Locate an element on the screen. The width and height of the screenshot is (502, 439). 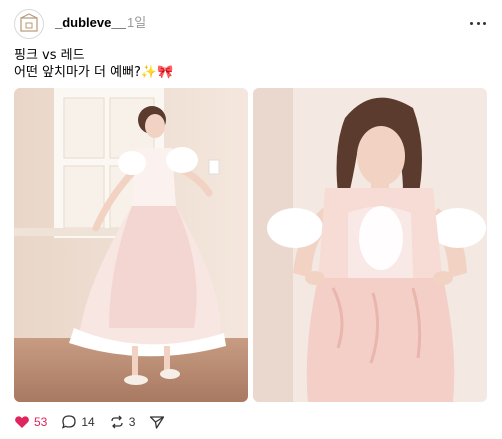
username-link: _dubleve__ is located at coordinates (90, 23).